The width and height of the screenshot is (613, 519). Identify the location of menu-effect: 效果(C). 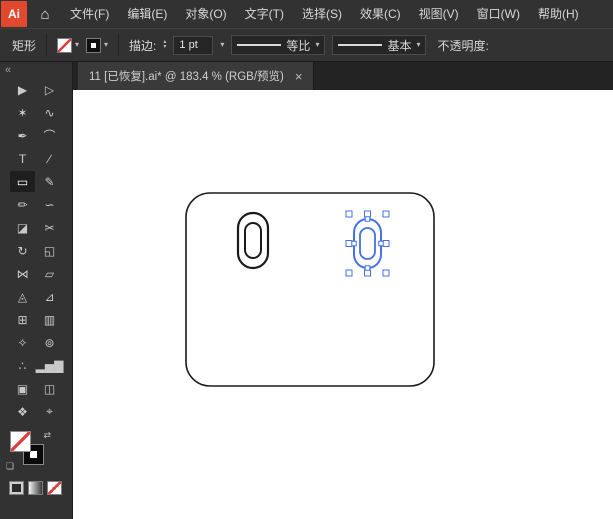
(380, 14).